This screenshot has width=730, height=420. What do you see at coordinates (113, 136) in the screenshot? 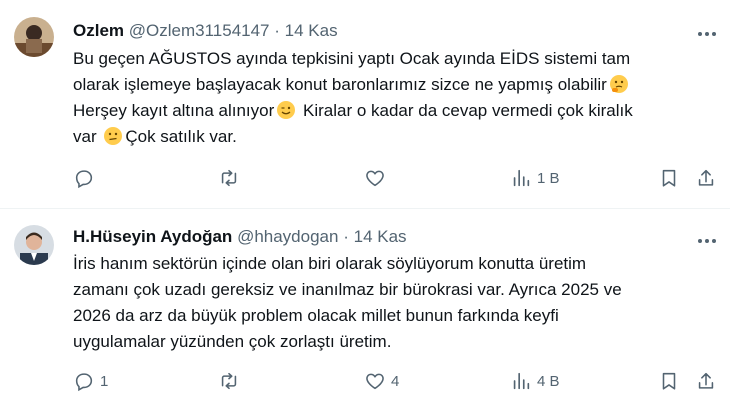
I see `confused-face-emoji-icon` at bounding box center [113, 136].